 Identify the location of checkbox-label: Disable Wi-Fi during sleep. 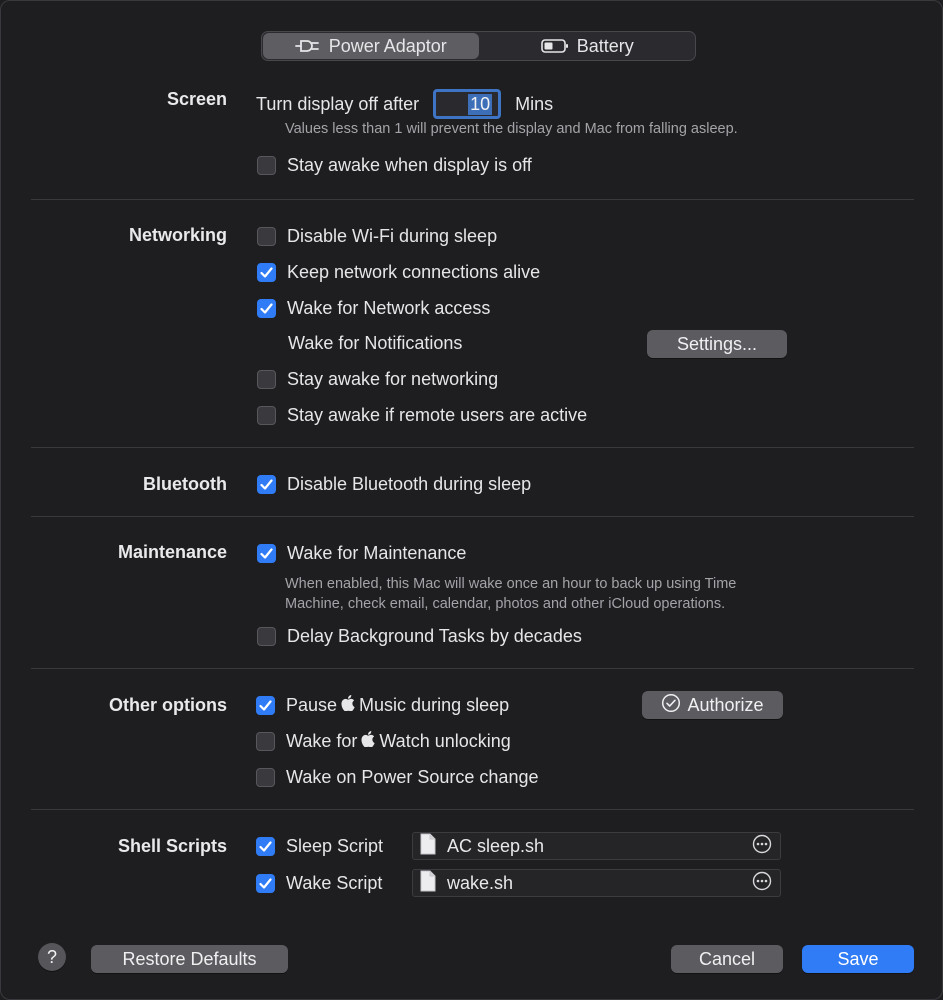
(392, 235).